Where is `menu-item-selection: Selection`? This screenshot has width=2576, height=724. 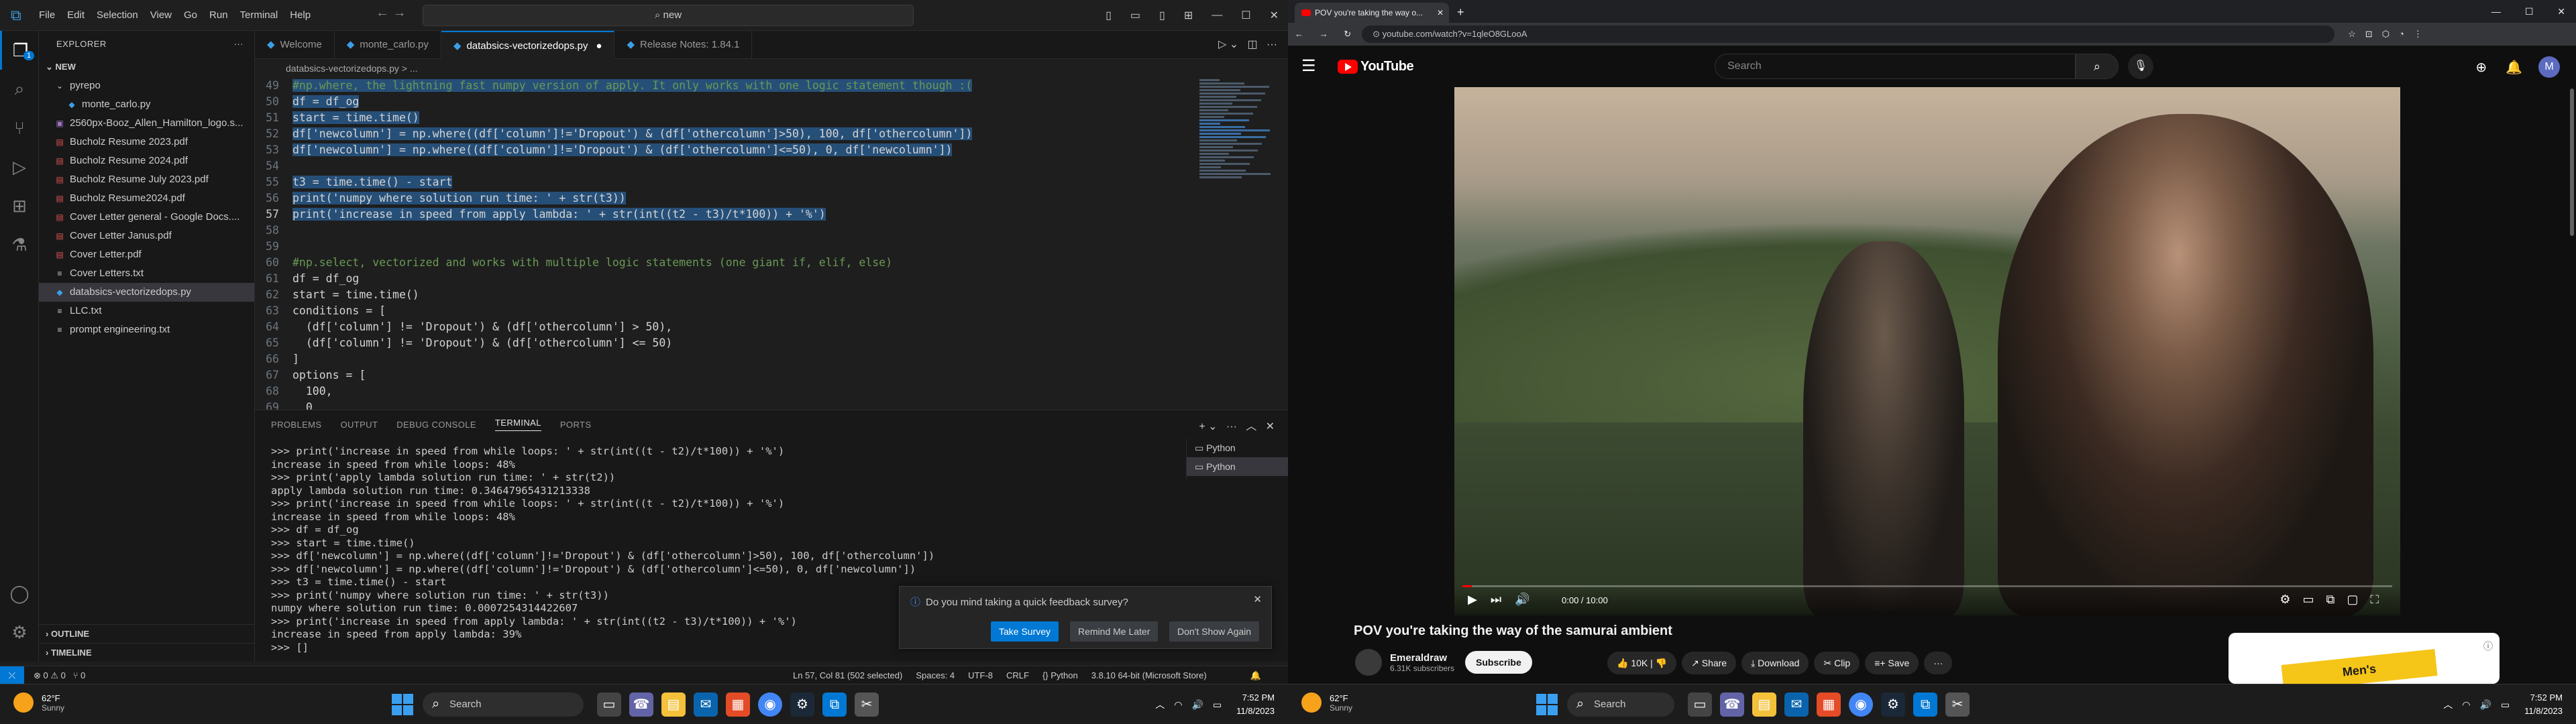 menu-item-selection: Selection is located at coordinates (117, 15).